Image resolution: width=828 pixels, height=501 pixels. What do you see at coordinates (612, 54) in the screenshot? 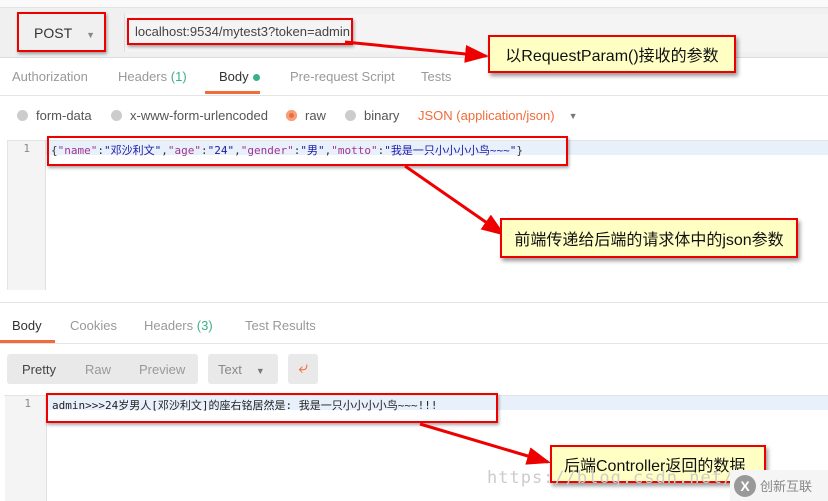
I see `annotation-request-param: 以RequestParam()接收的参数` at bounding box center [612, 54].